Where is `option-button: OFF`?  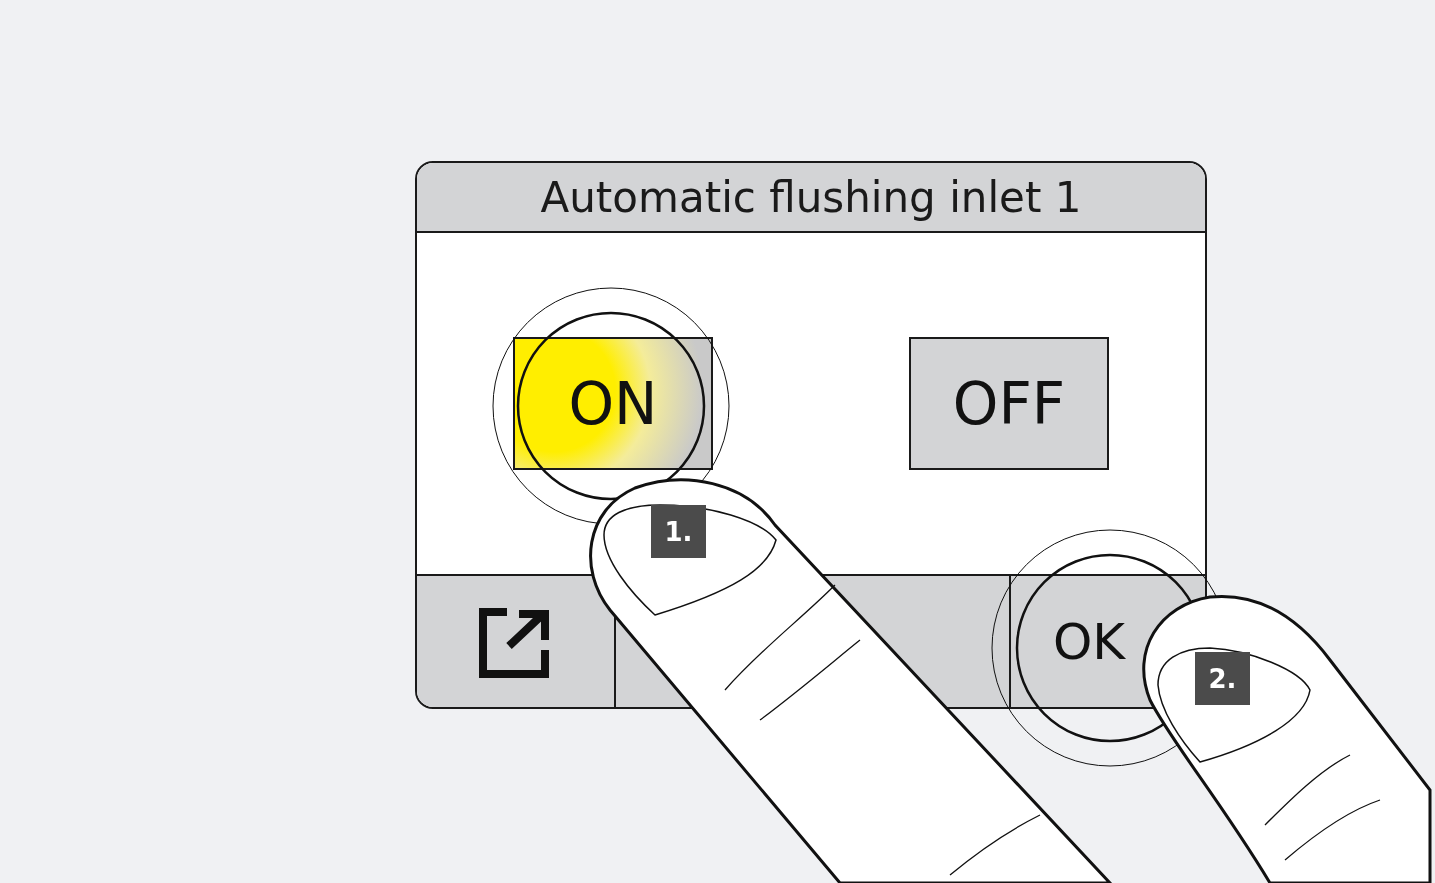 option-button: OFF is located at coordinates (1009, 403).